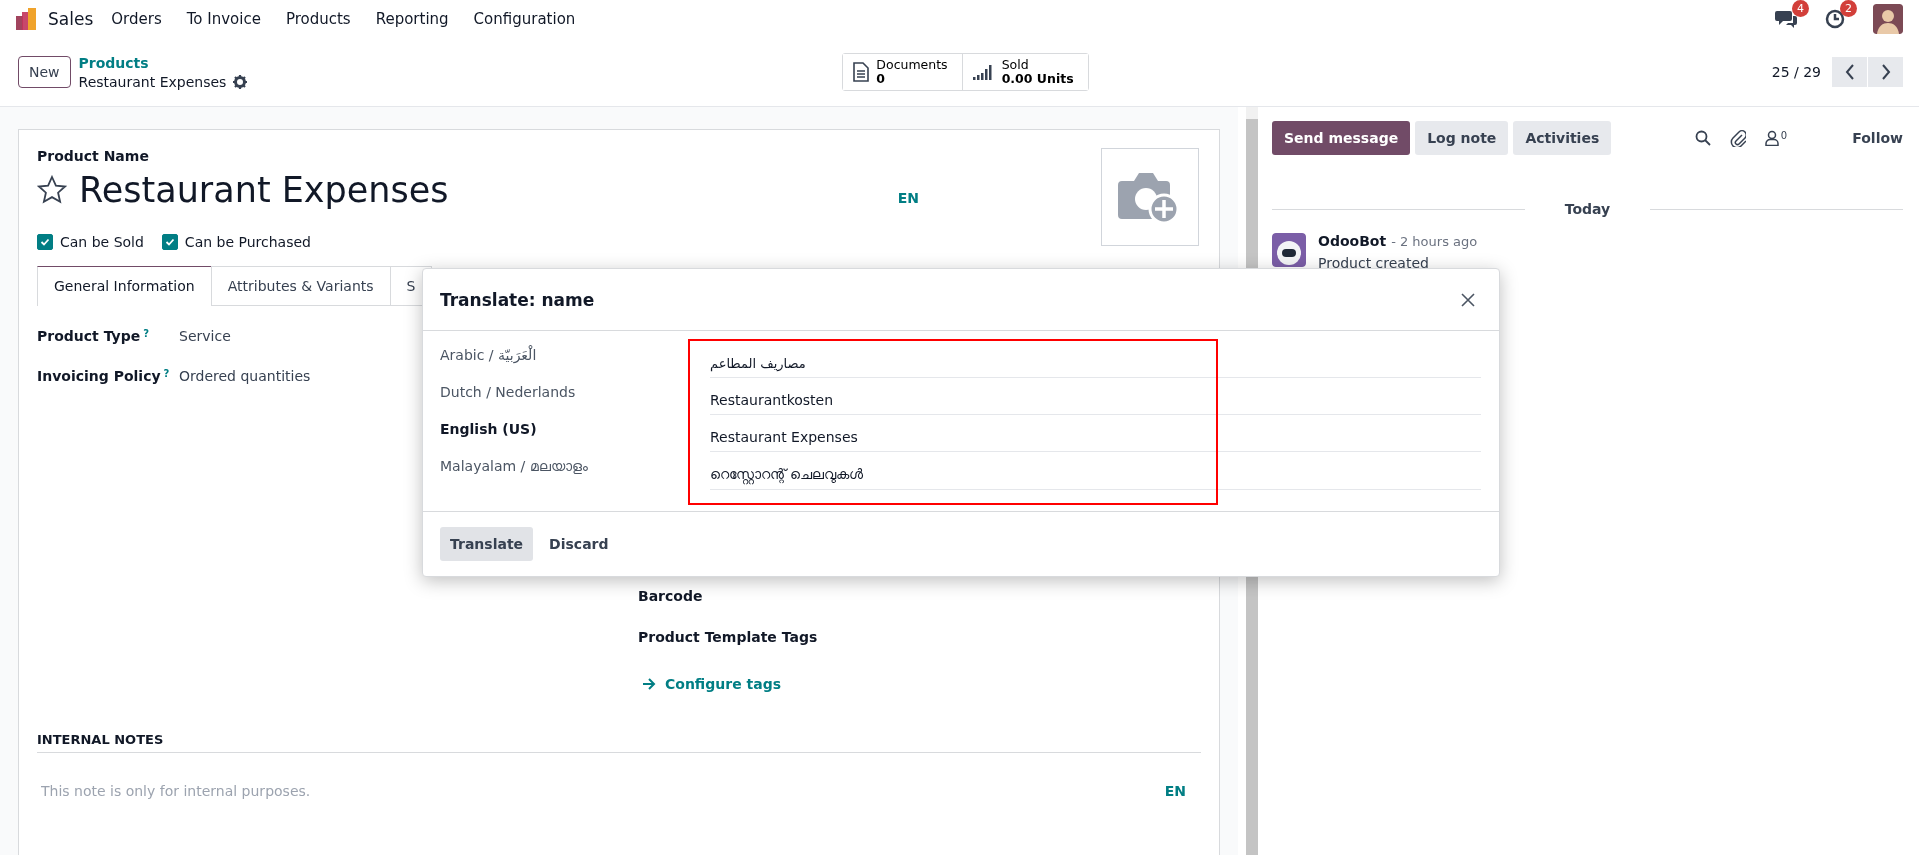  What do you see at coordinates (1341, 138) in the screenshot?
I see `chatter-button: Send message` at bounding box center [1341, 138].